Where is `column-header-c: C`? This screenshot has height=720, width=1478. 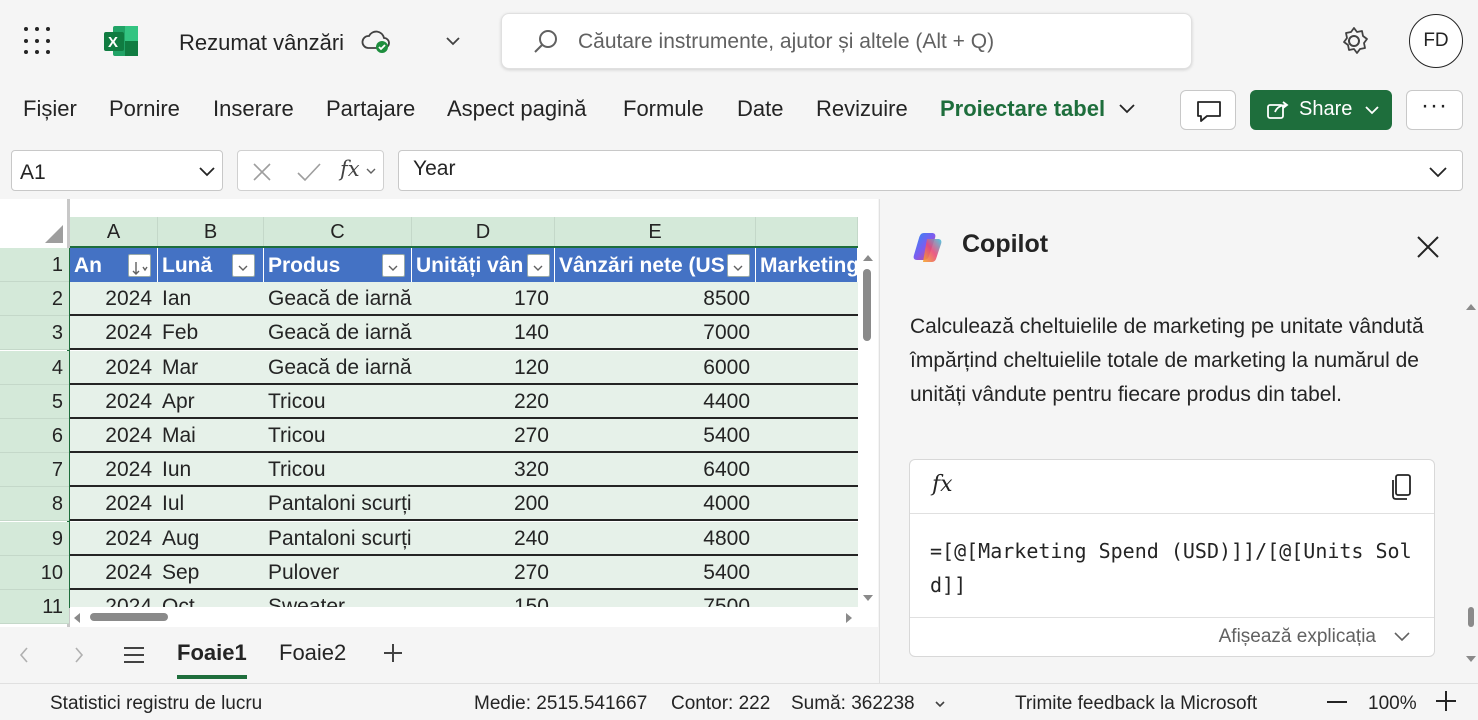
column-header-c: C is located at coordinates (338, 232).